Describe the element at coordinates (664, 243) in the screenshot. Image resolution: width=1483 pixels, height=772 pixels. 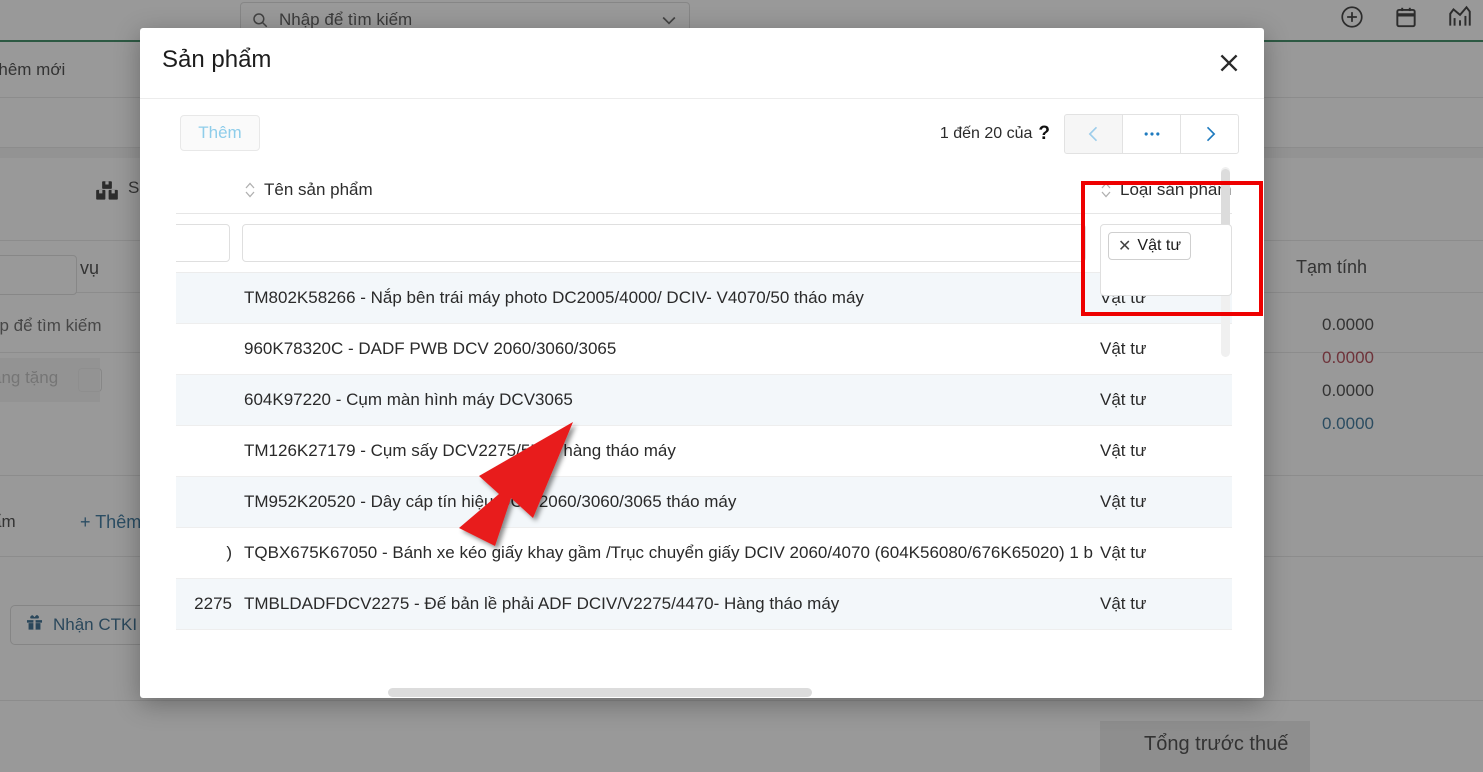
I see `filter-input-name` at that location.